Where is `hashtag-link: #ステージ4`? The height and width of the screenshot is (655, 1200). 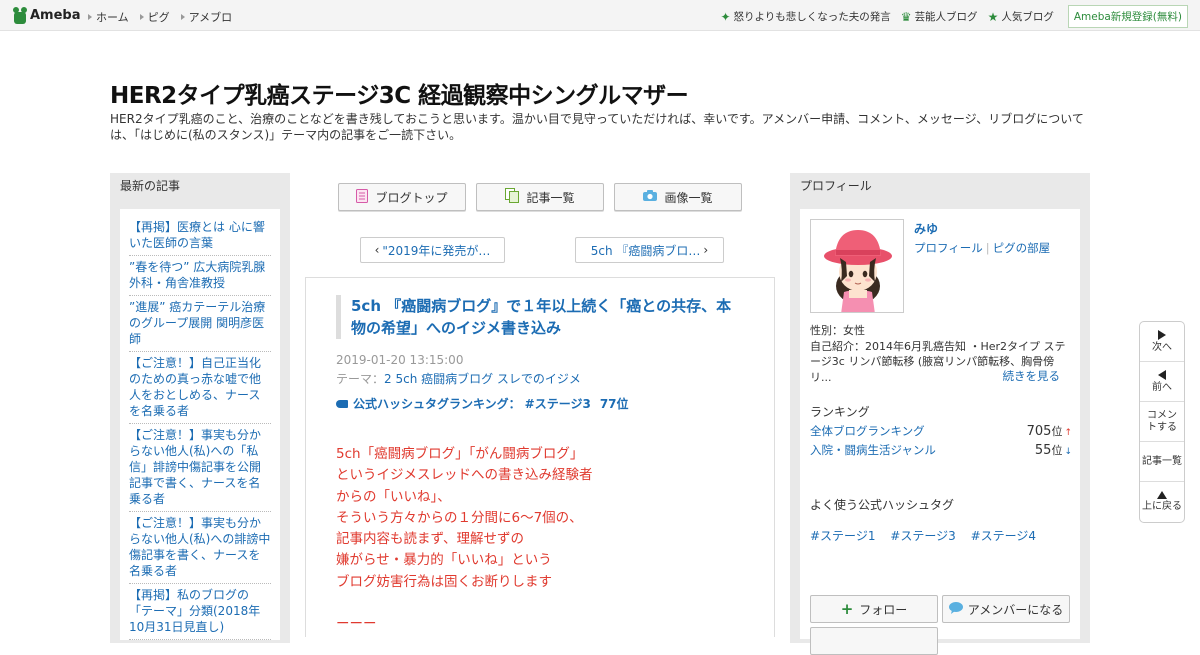 hashtag-link: #ステージ4 is located at coordinates (1009, 536).